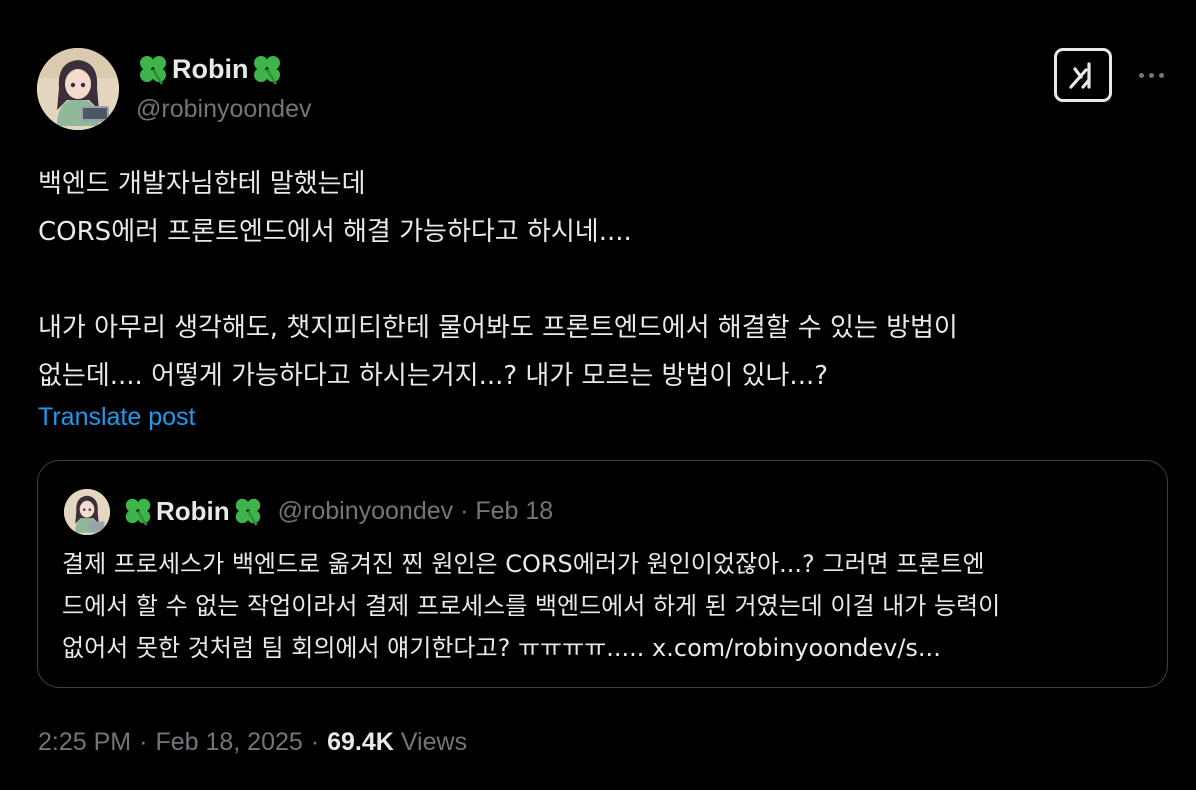  I want to click on quoted-author-display-name: Robin, so click(193, 510).